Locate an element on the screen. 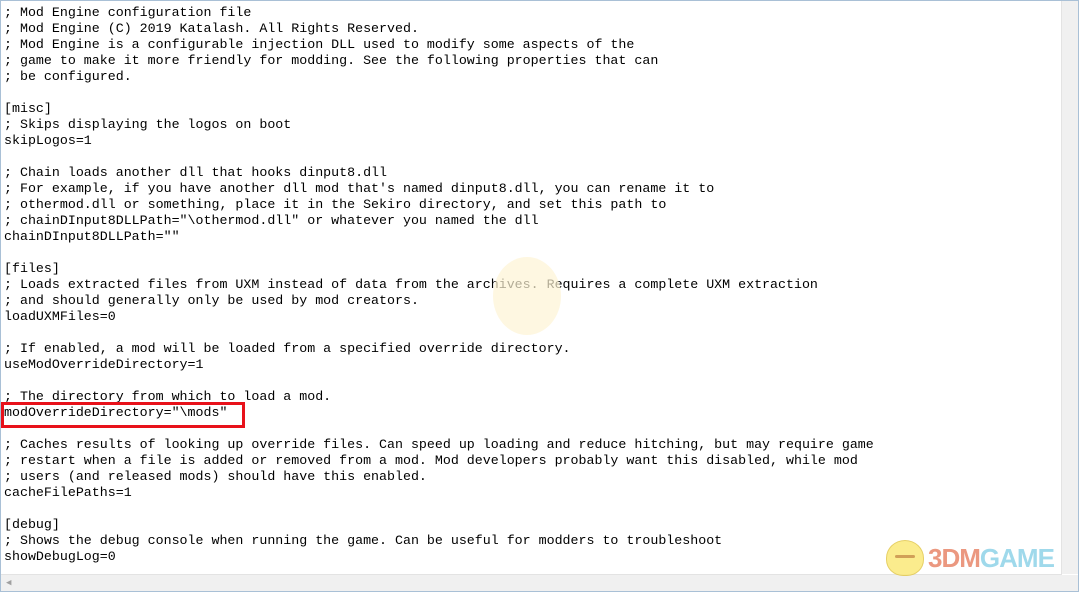  text-line: chainDInput8DLLPath="" is located at coordinates (92, 236).